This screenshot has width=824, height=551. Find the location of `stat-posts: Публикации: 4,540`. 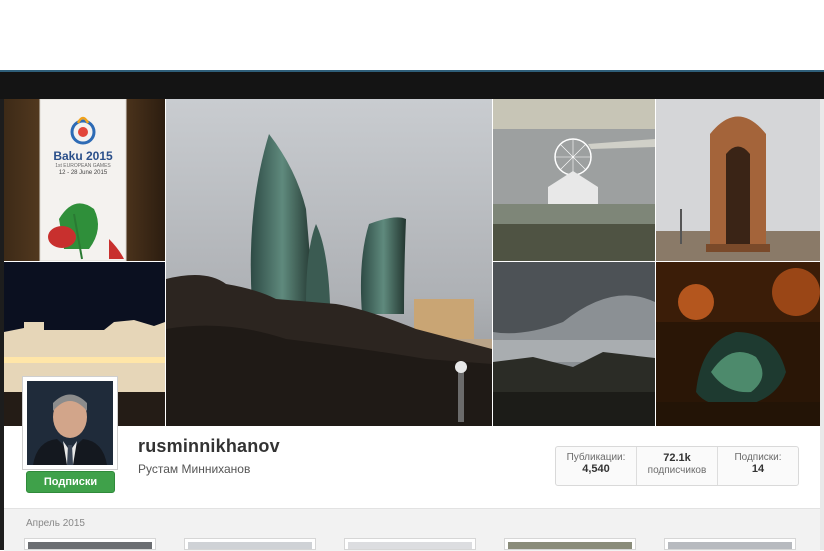

stat-posts: Публикации: 4,540 is located at coordinates (596, 466).